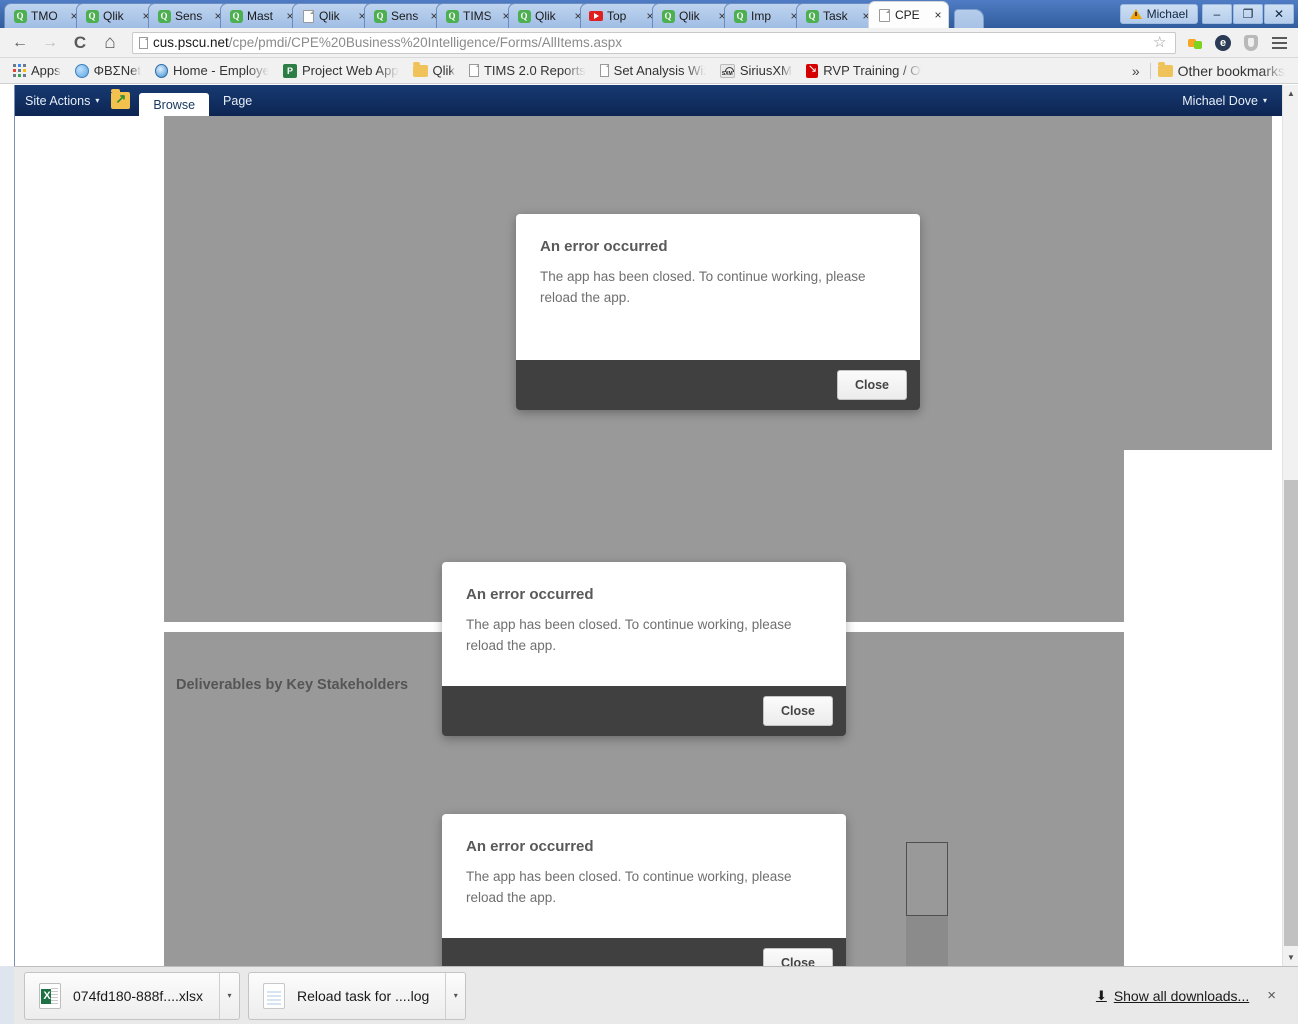 This screenshot has height=1024, width=1298. Describe the element at coordinates (1271, 995) in the screenshot. I see `close-shelf-icon: ×` at that location.